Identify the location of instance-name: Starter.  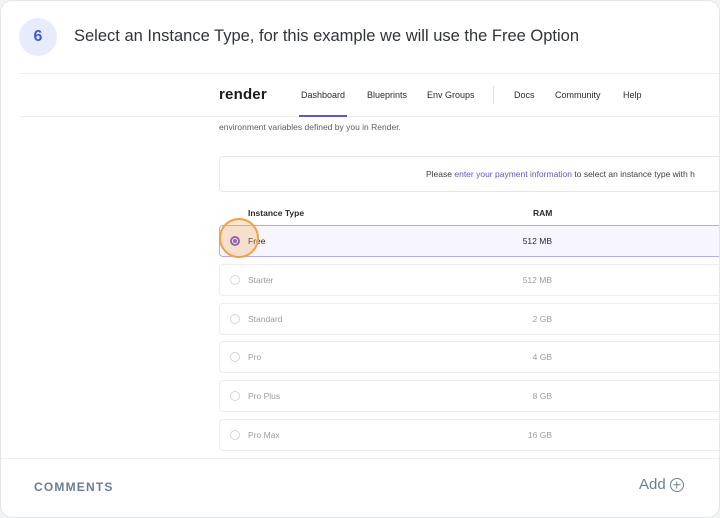
(261, 280).